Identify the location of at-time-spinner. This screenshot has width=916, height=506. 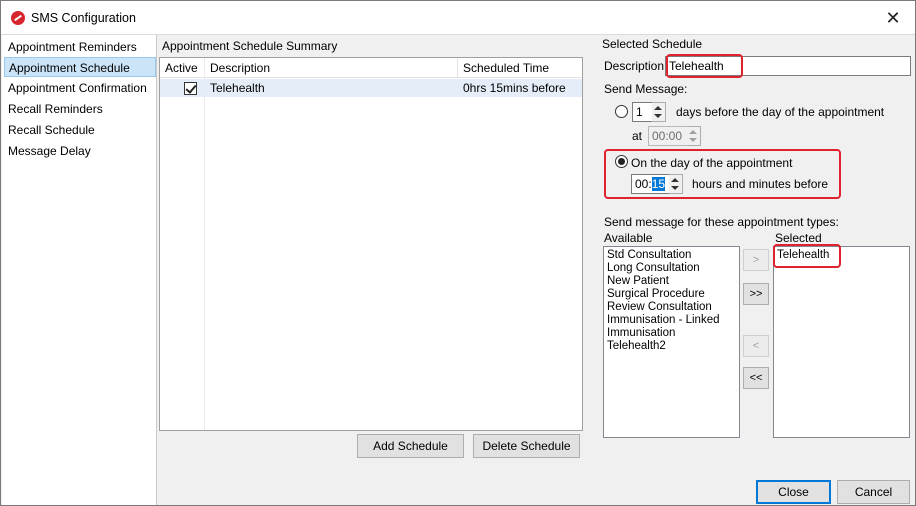
(694, 136).